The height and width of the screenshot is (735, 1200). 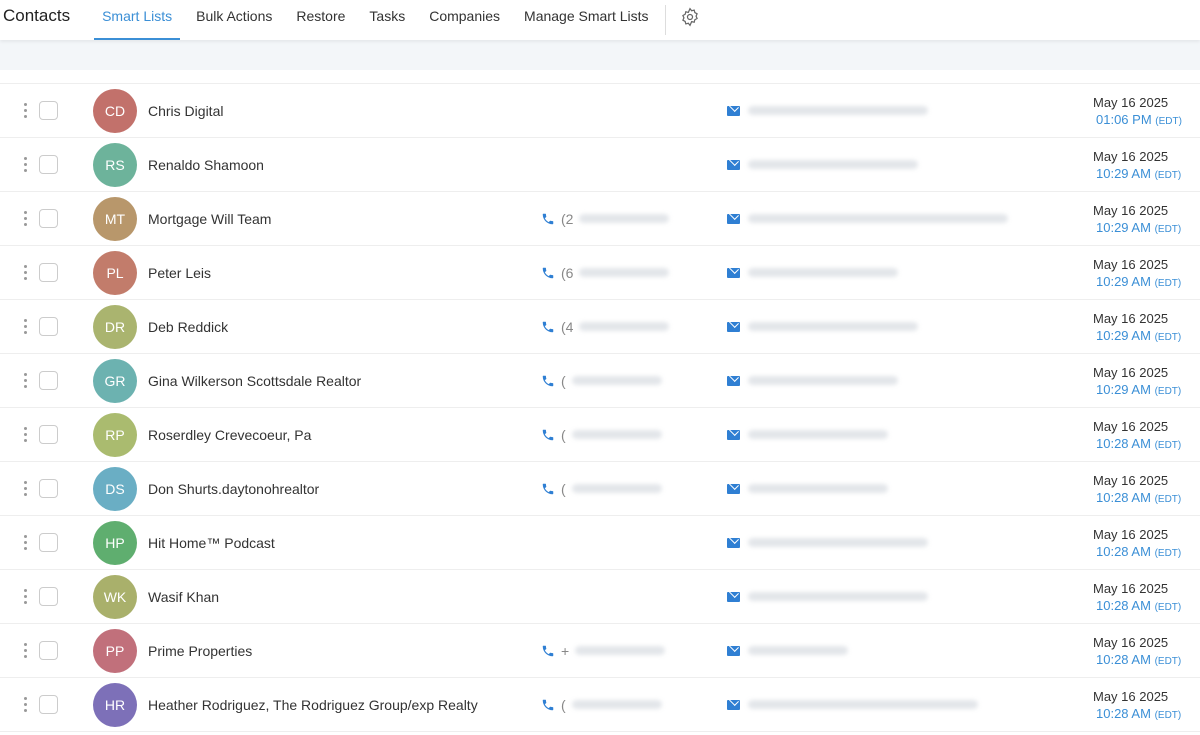 I want to click on email-redacted, so click(x=833, y=326).